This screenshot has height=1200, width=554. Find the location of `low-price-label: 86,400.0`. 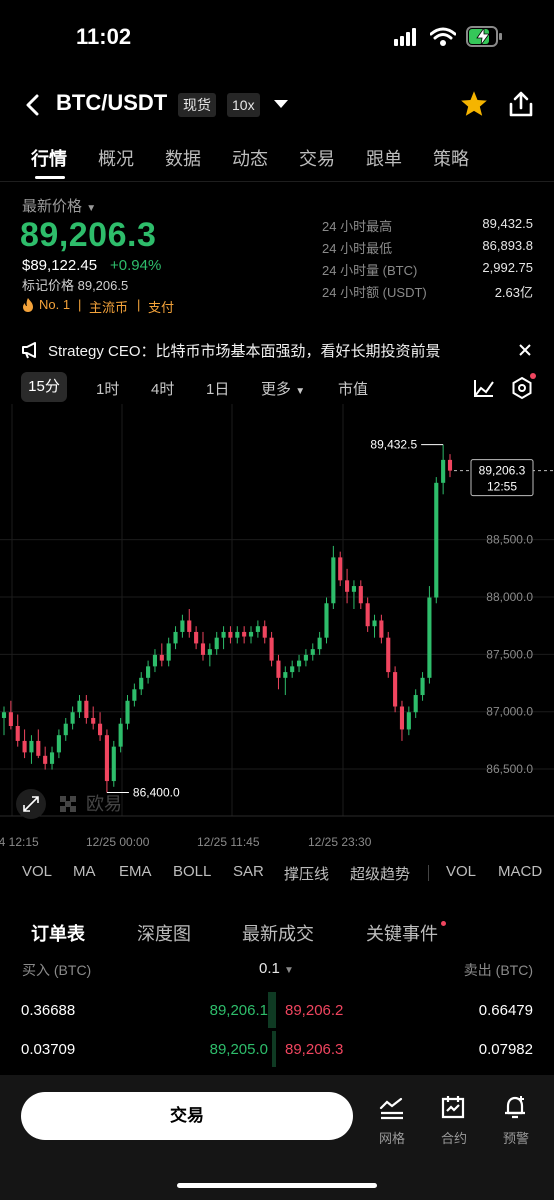

low-price-label: 86,400.0 is located at coordinates (156, 793).